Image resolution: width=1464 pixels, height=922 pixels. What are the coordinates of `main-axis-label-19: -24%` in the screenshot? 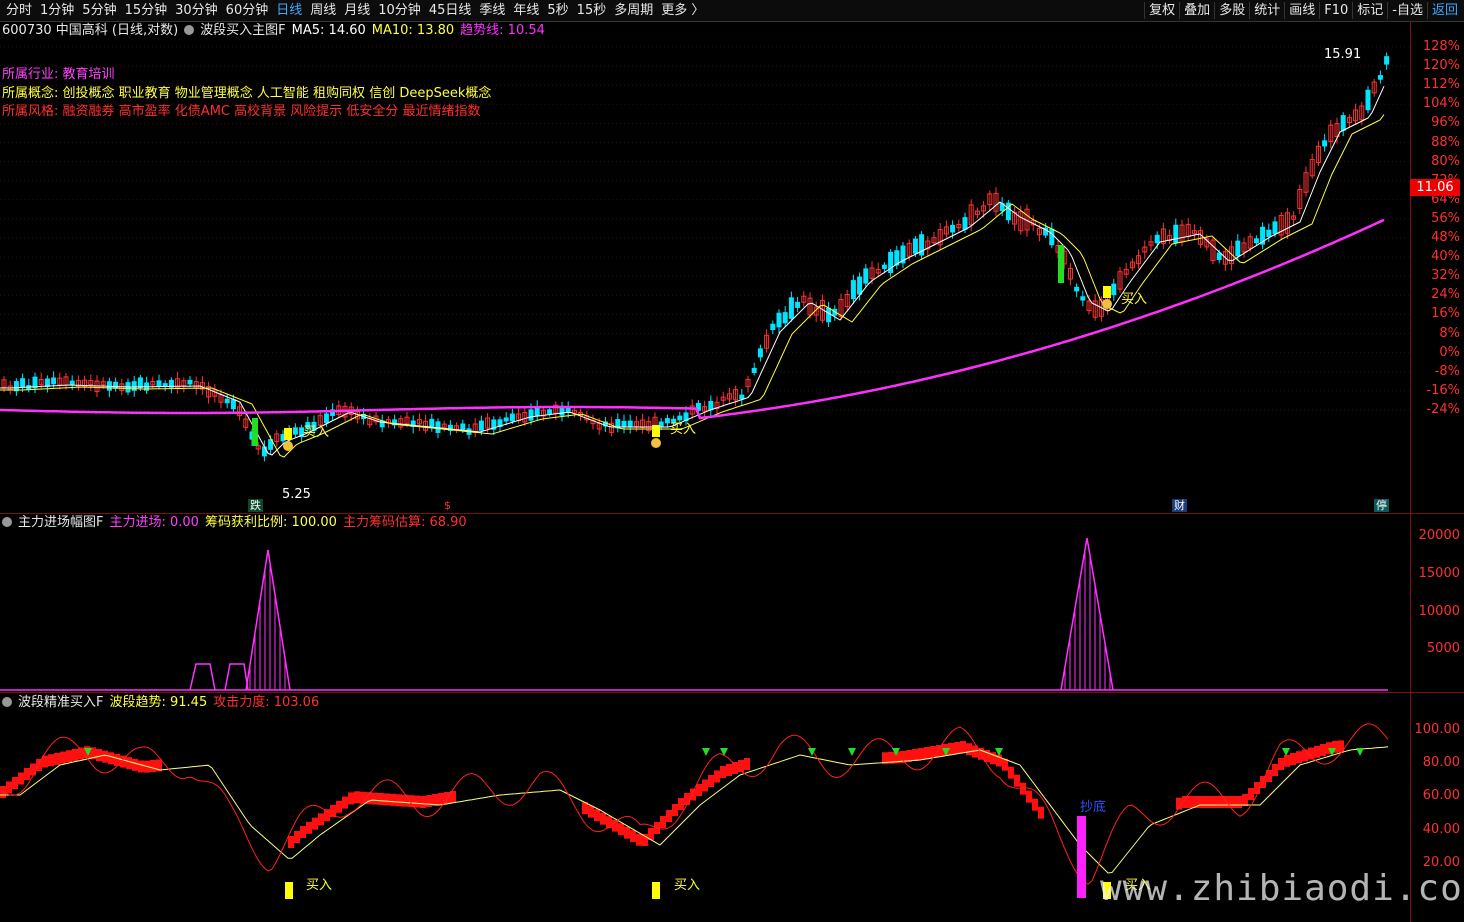 It's located at (1443, 409).